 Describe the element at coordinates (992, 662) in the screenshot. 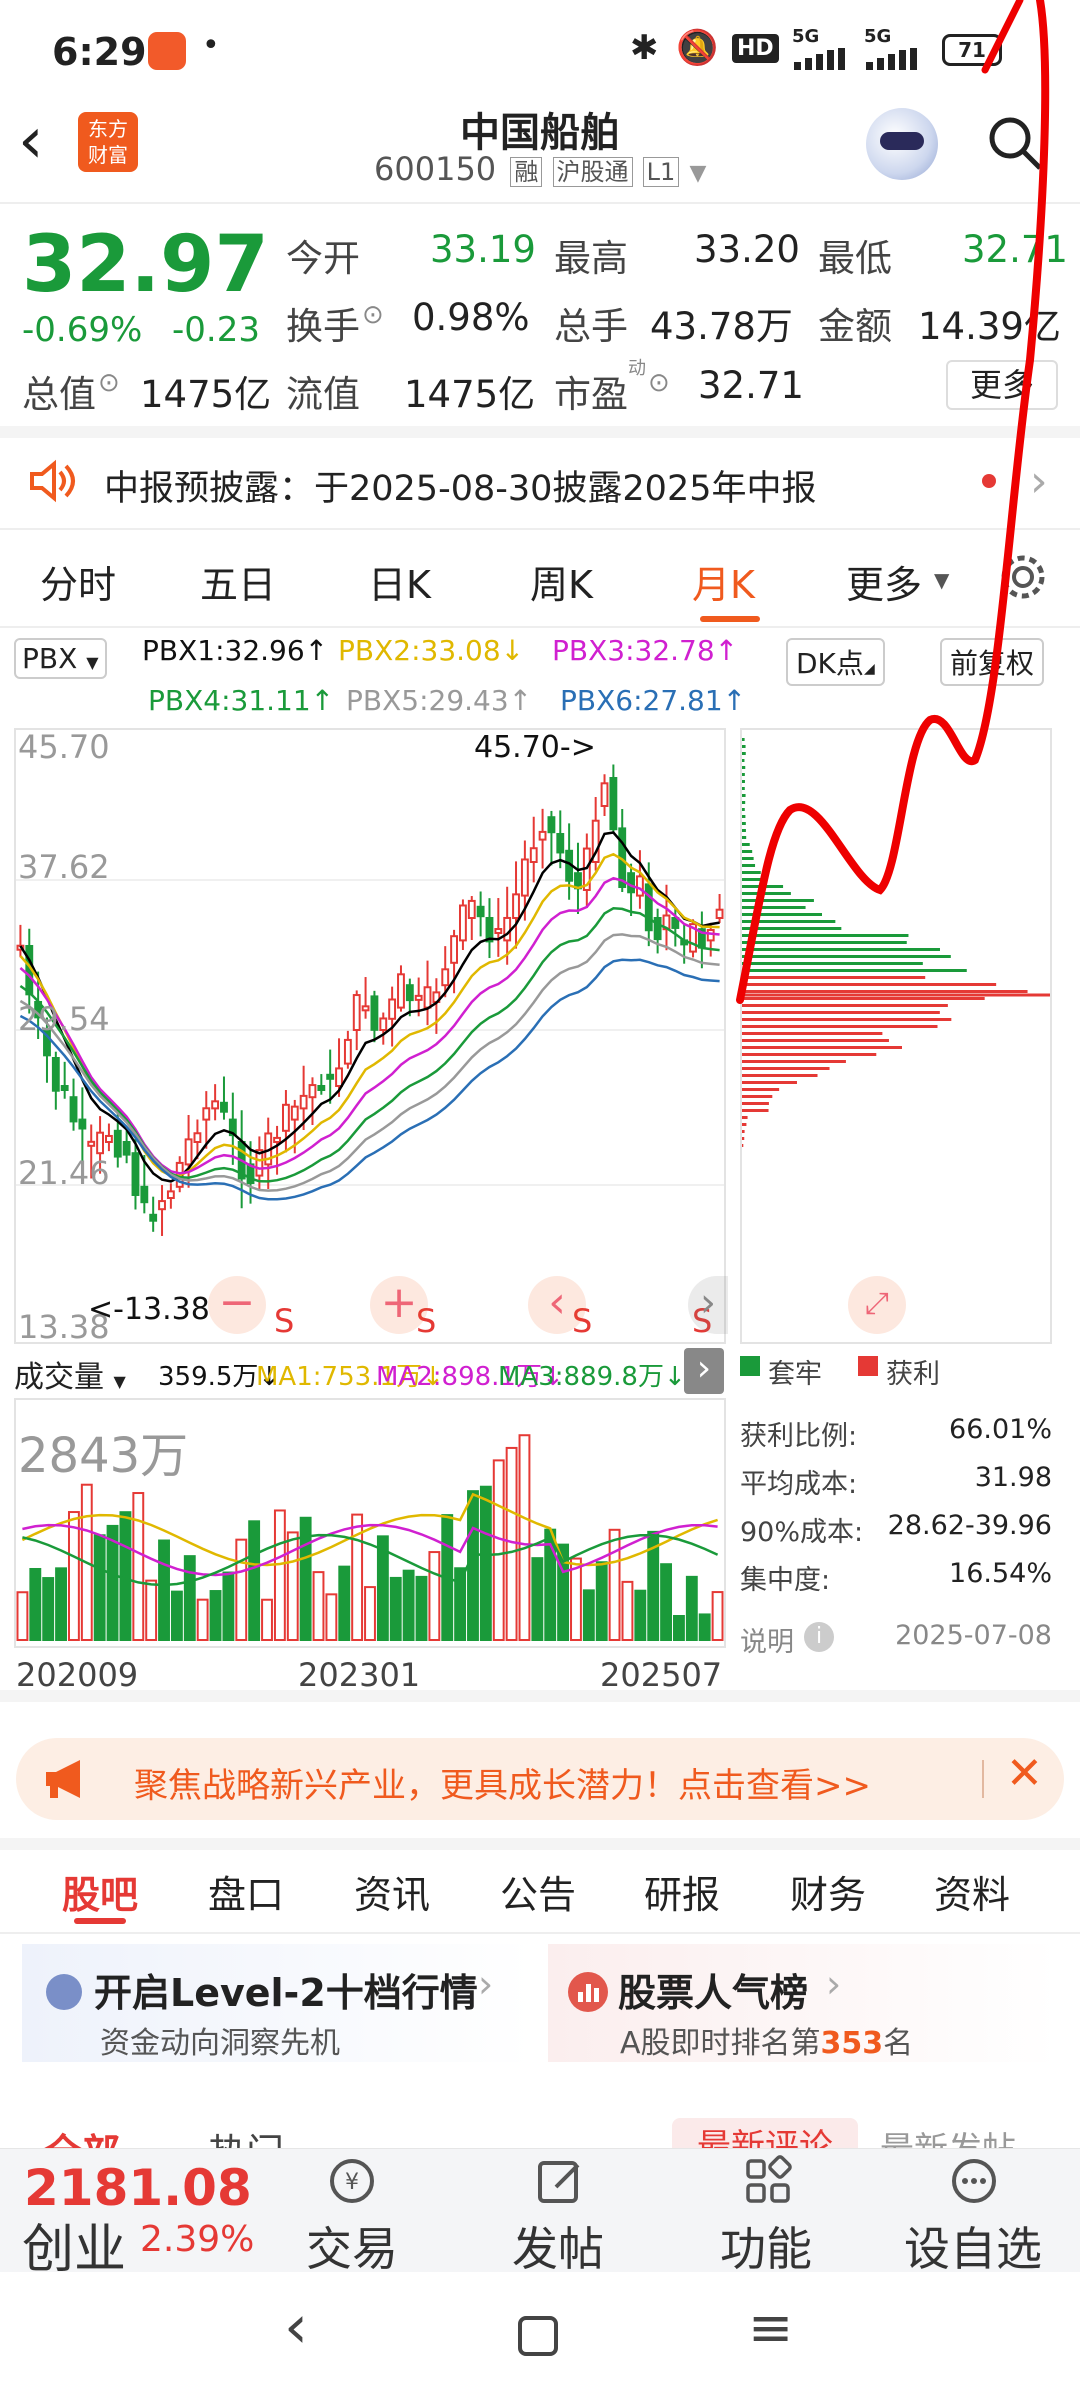

I see `adjust-button: 前复权` at that location.